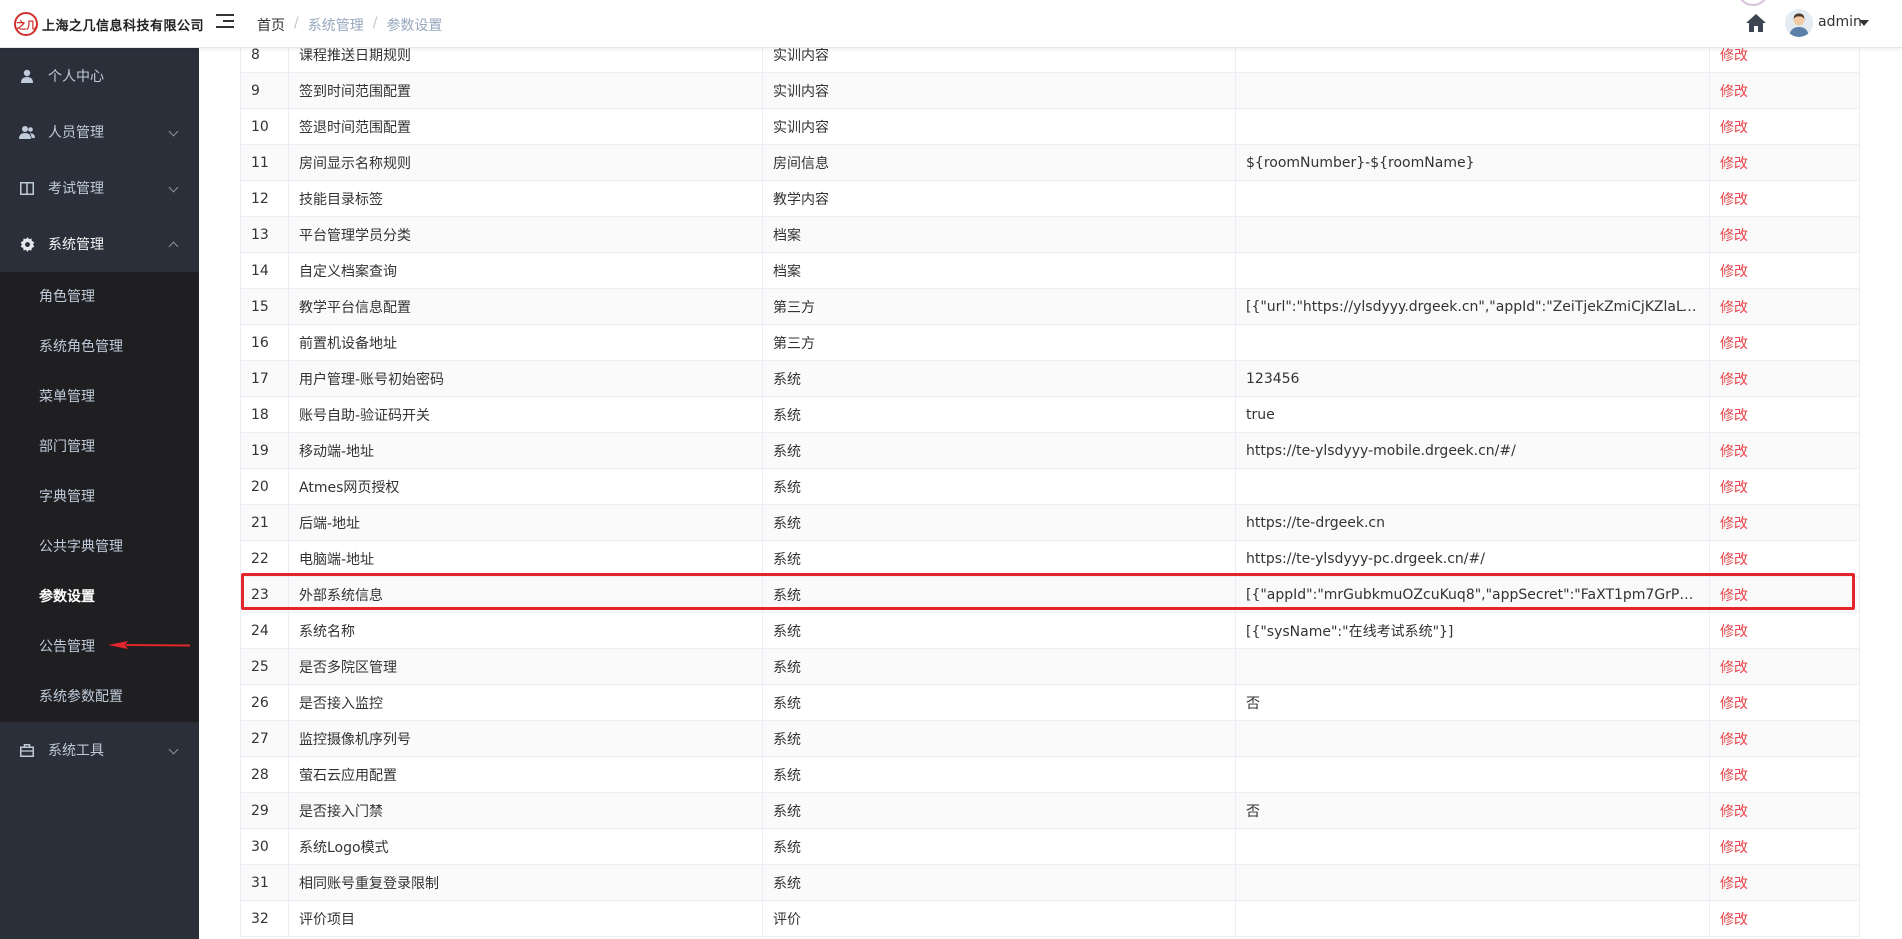  I want to click on row-category: 房间信息, so click(999, 162).